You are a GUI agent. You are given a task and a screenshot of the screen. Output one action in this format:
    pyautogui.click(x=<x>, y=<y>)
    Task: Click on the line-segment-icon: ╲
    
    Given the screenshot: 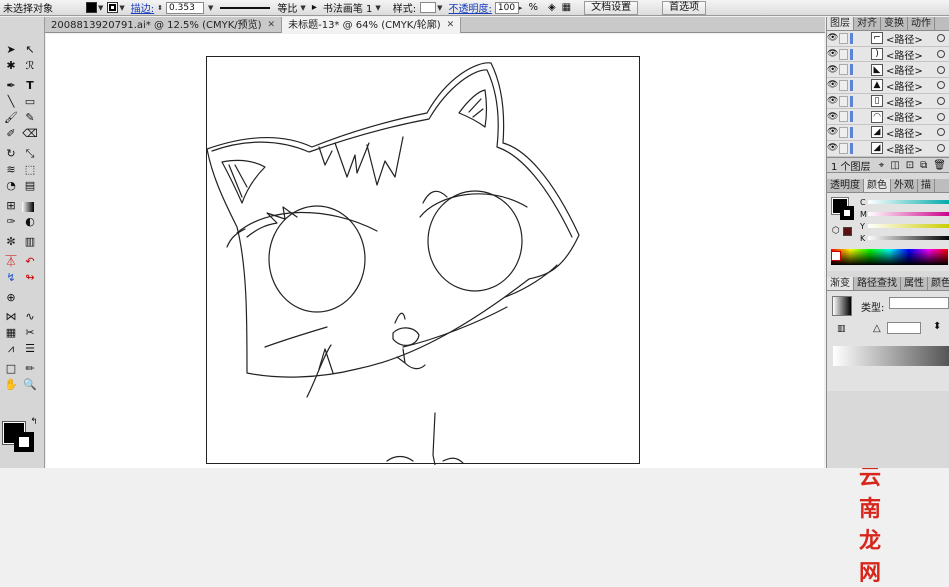 What is the action you would take?
    pyautogui.click(x=11, y=102)
    